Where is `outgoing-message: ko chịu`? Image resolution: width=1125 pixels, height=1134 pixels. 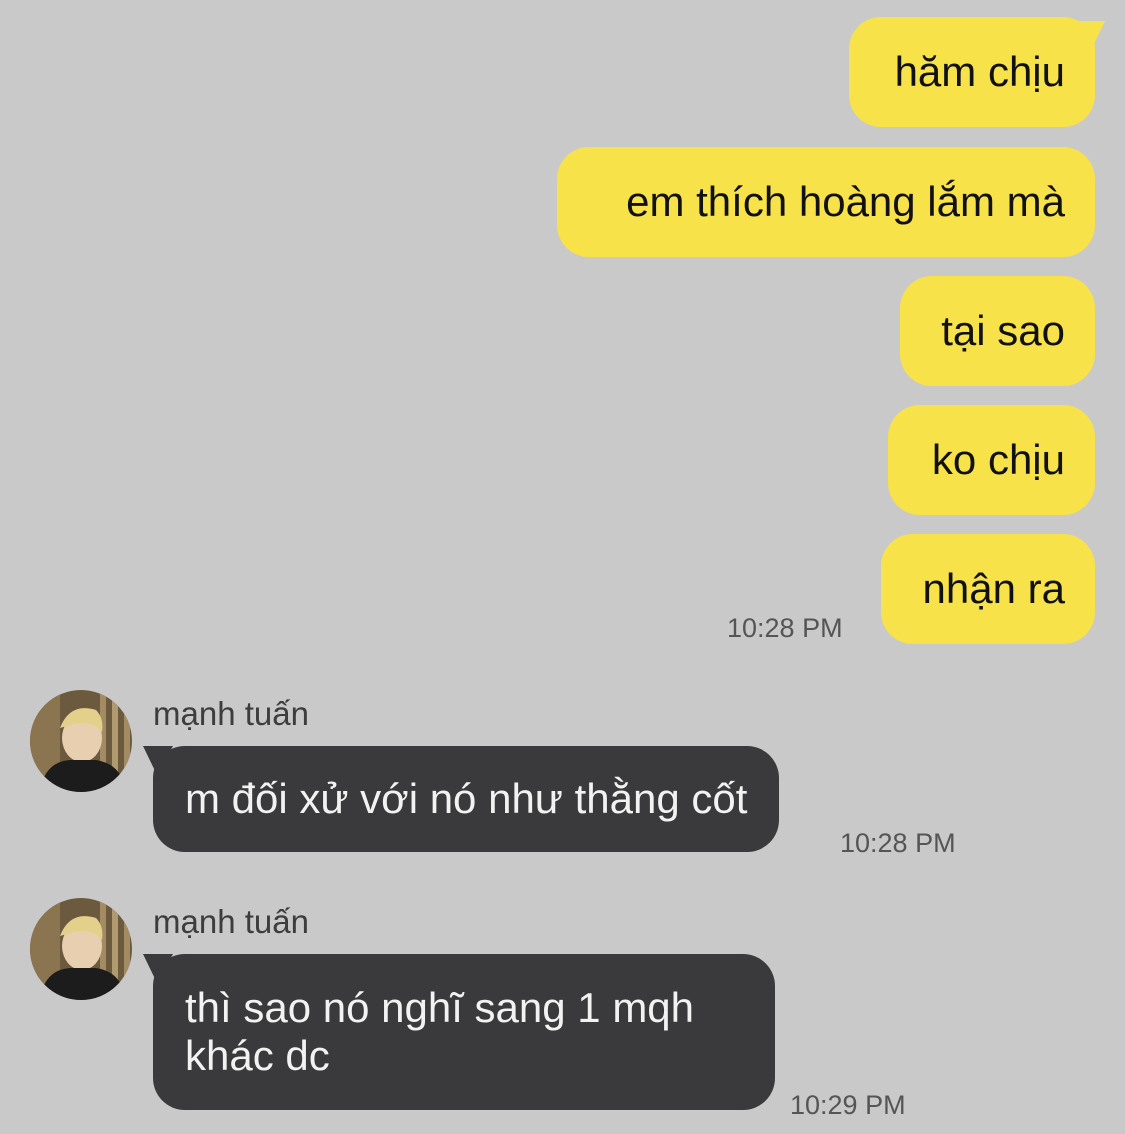 outgoing-message: ko chịu is located at coordinates (991, 460).